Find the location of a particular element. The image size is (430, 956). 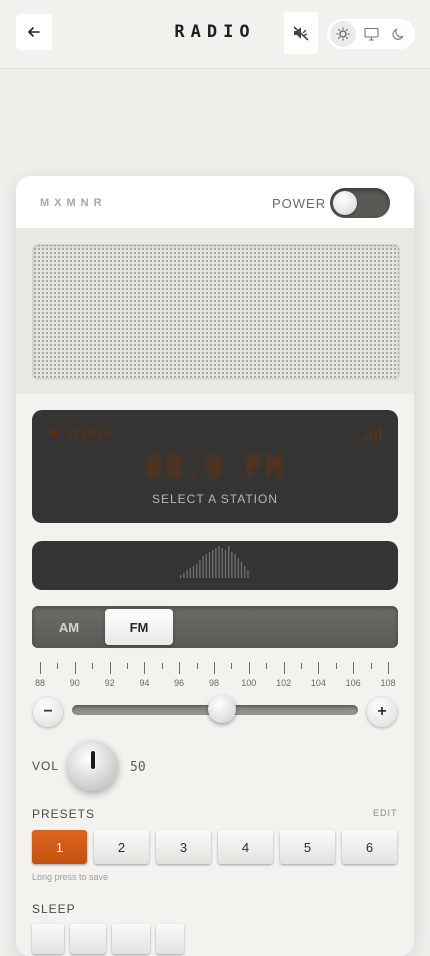

preset-button-5: 5 is located at coordinates (307, 847).